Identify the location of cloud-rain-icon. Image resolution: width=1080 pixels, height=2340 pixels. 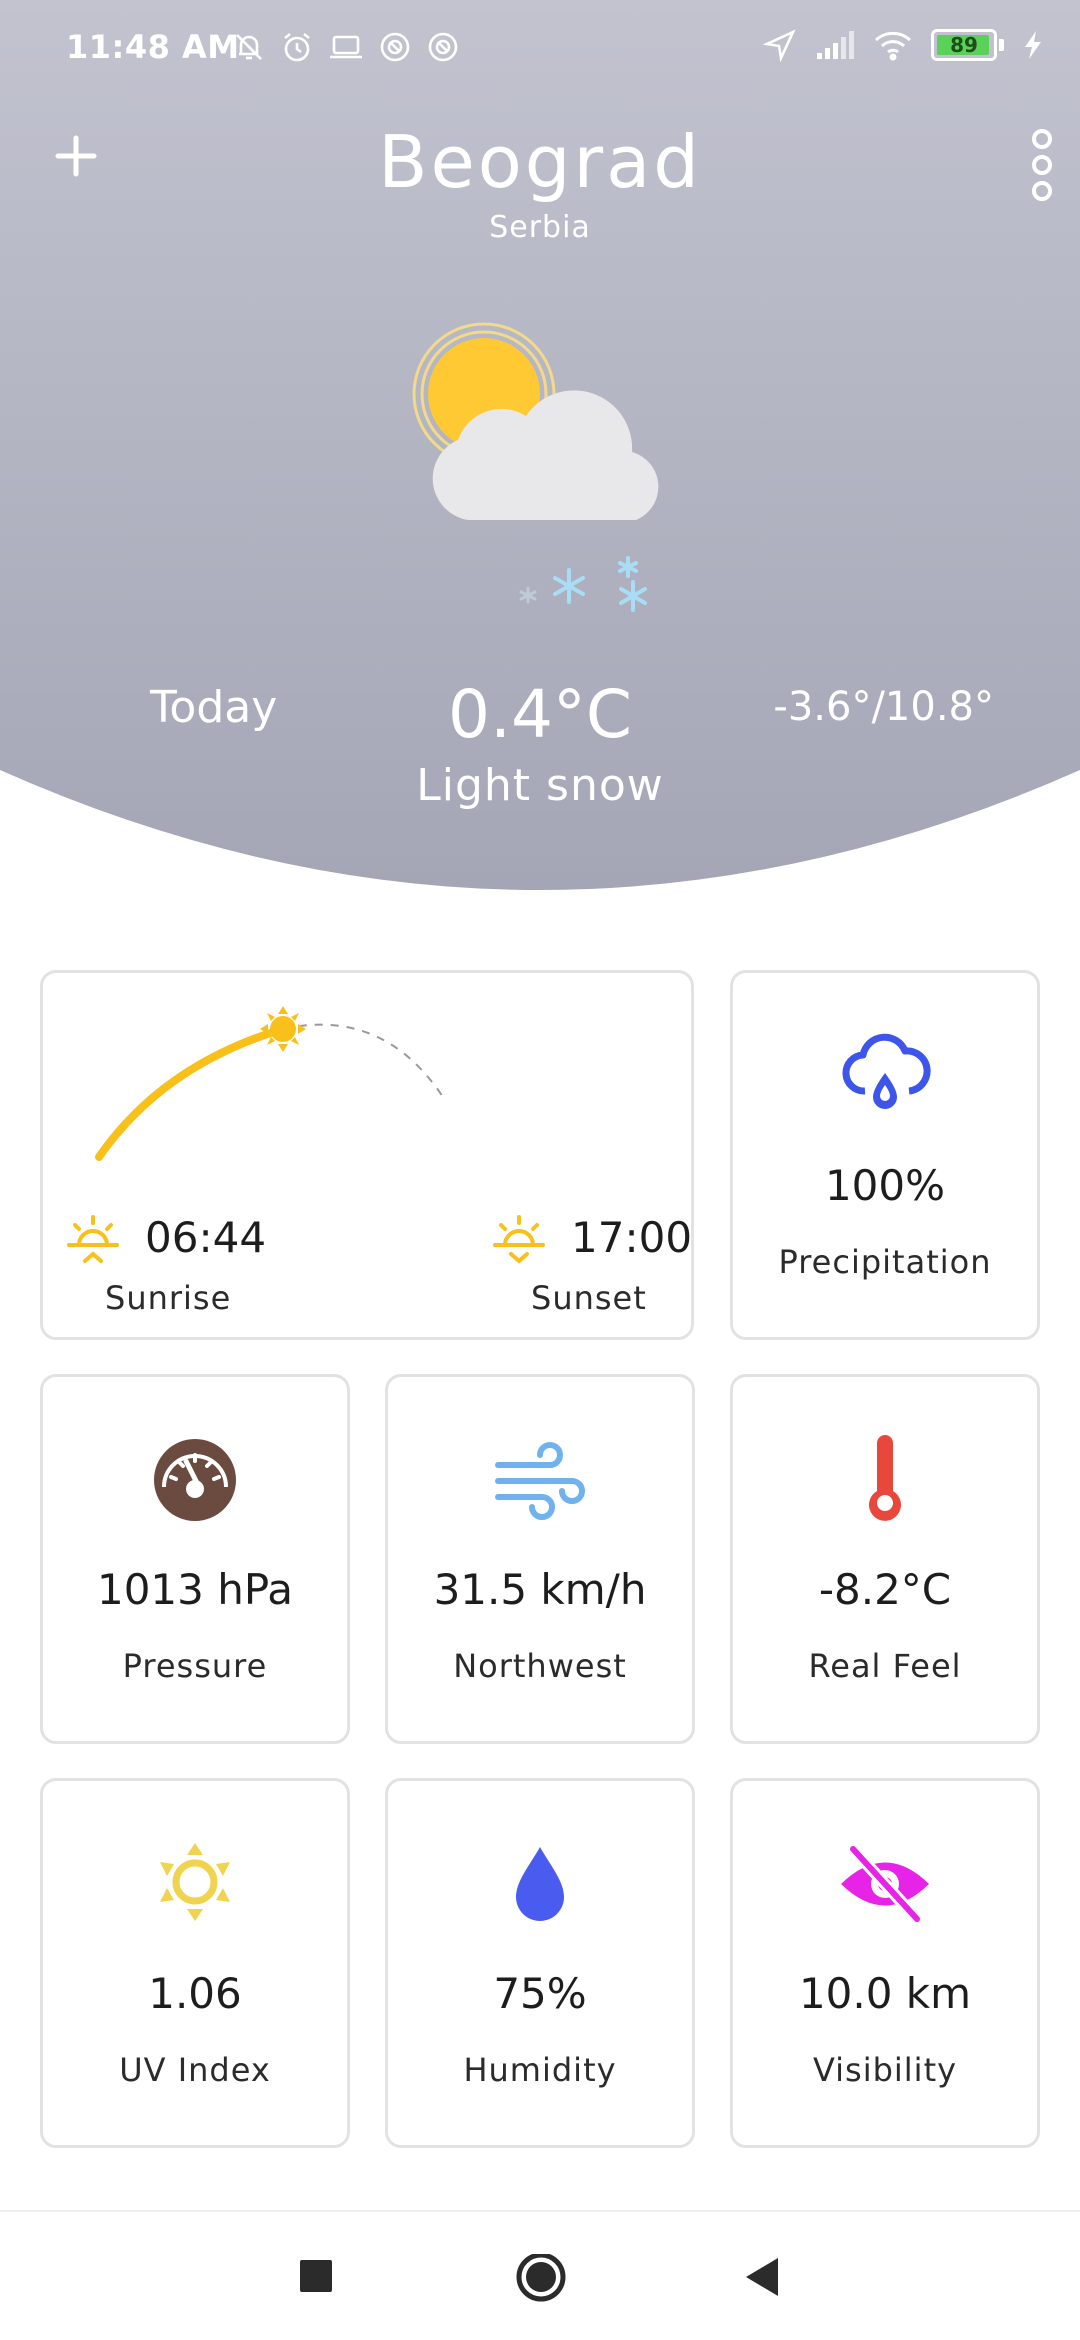
(886, 1071).